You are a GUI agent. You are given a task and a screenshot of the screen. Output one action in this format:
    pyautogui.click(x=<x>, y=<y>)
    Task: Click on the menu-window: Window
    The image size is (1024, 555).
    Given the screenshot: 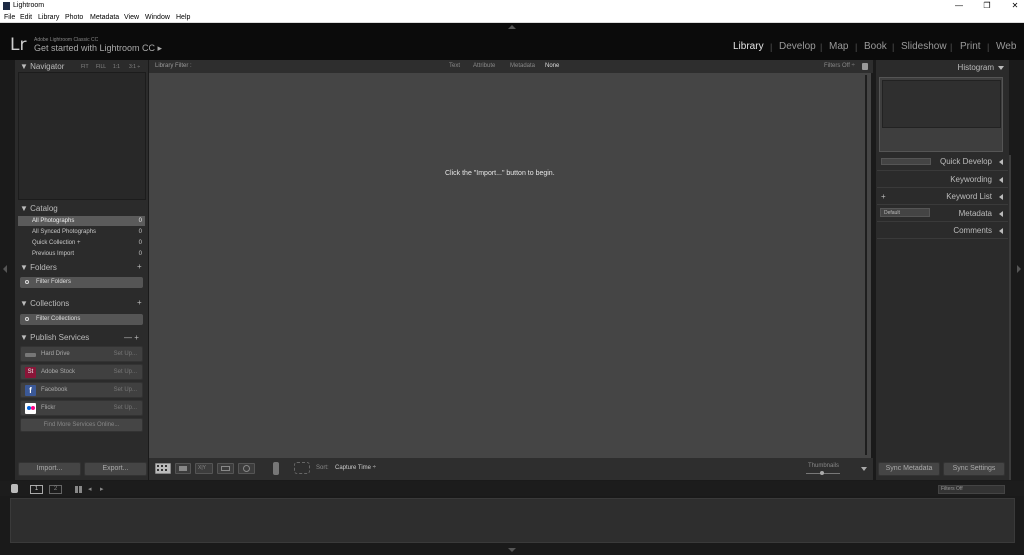 What is the action you would take?
    pyautogui.click(x=157, y=17)
    